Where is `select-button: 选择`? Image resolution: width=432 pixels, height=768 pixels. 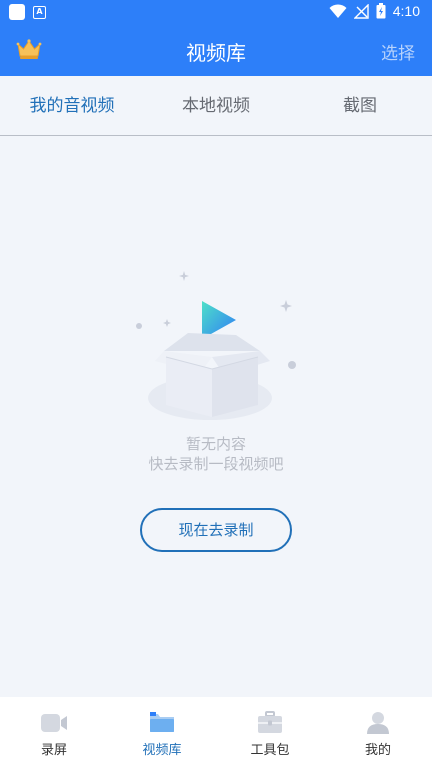 select-button: 选择 is located at coordinates (398, 51).